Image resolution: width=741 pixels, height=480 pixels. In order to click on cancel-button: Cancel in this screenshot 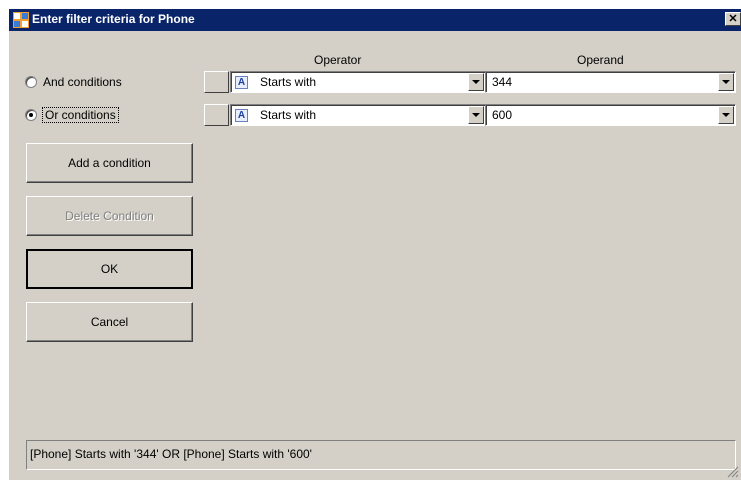, I will do `click(109, 322)`.